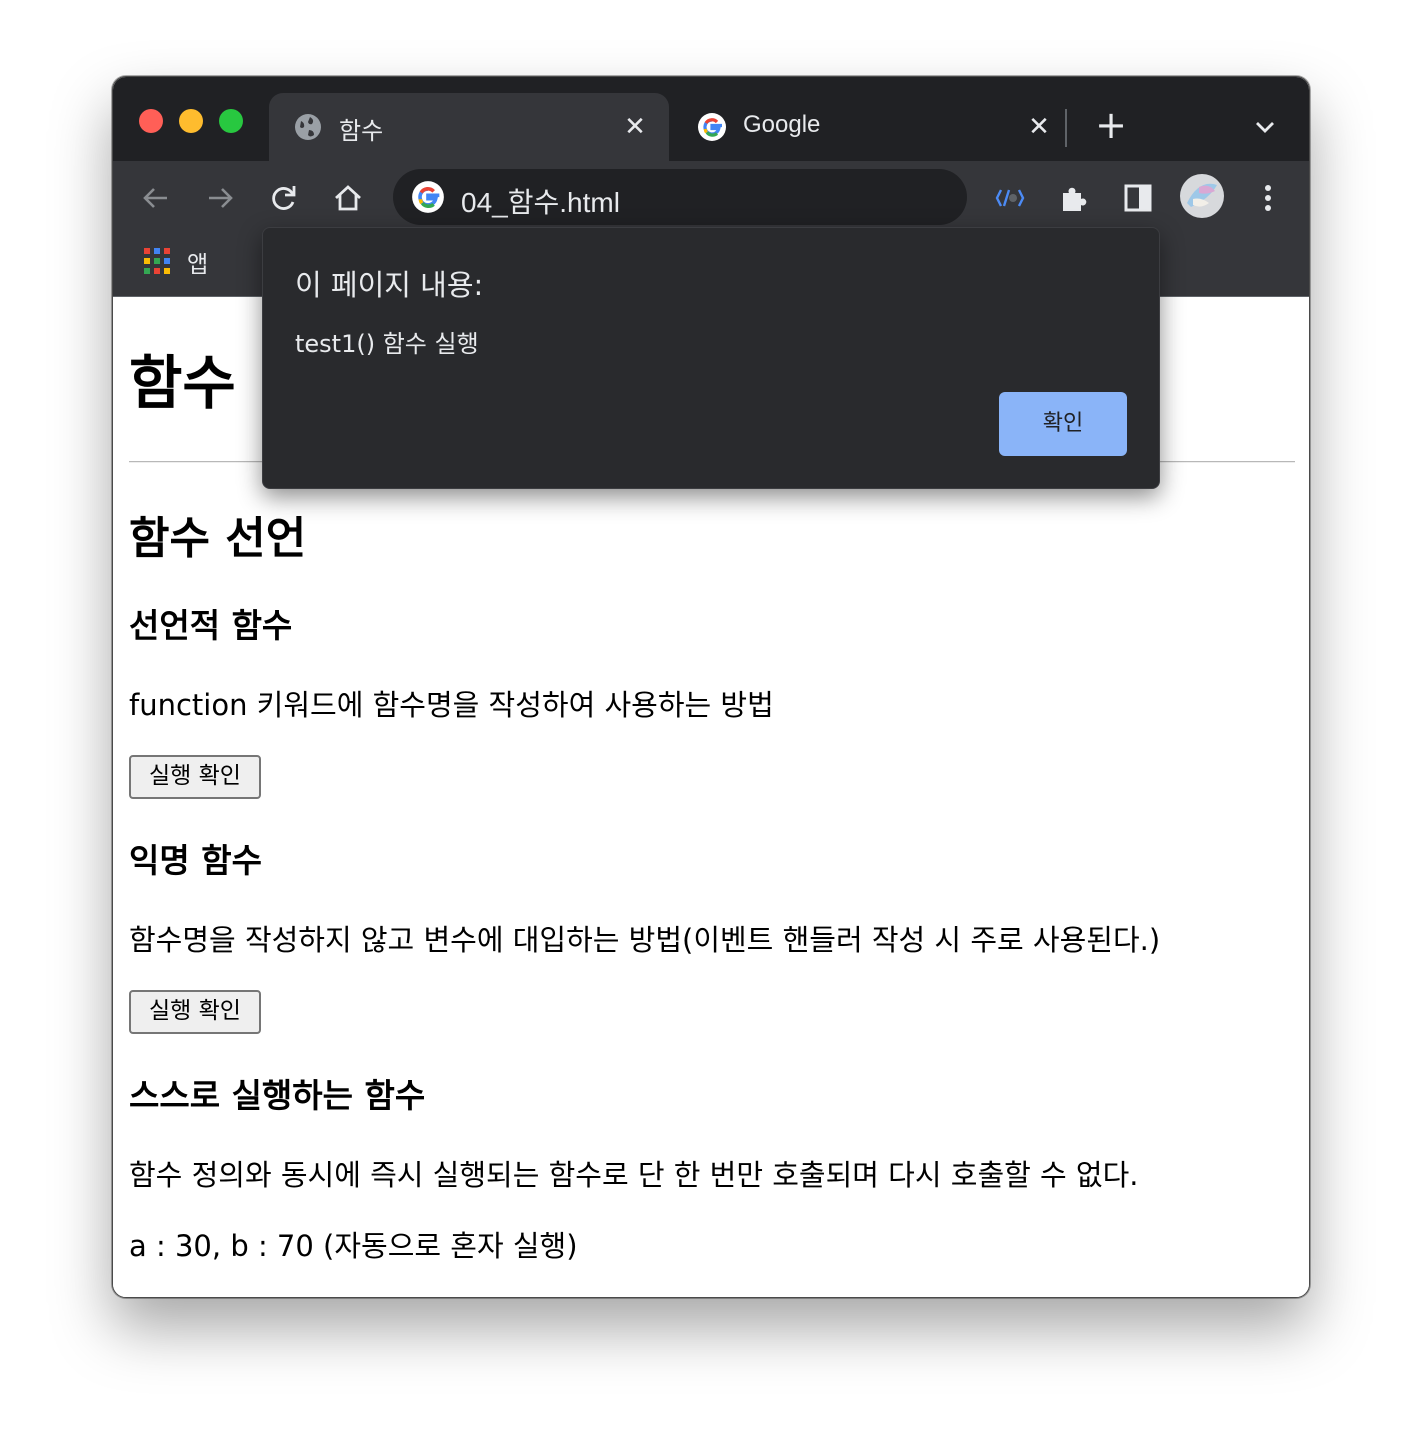  What do you see at coordinates (182, 383) in the screenshot?
I see `page-title: 함수` at bounding box center [182, 383].